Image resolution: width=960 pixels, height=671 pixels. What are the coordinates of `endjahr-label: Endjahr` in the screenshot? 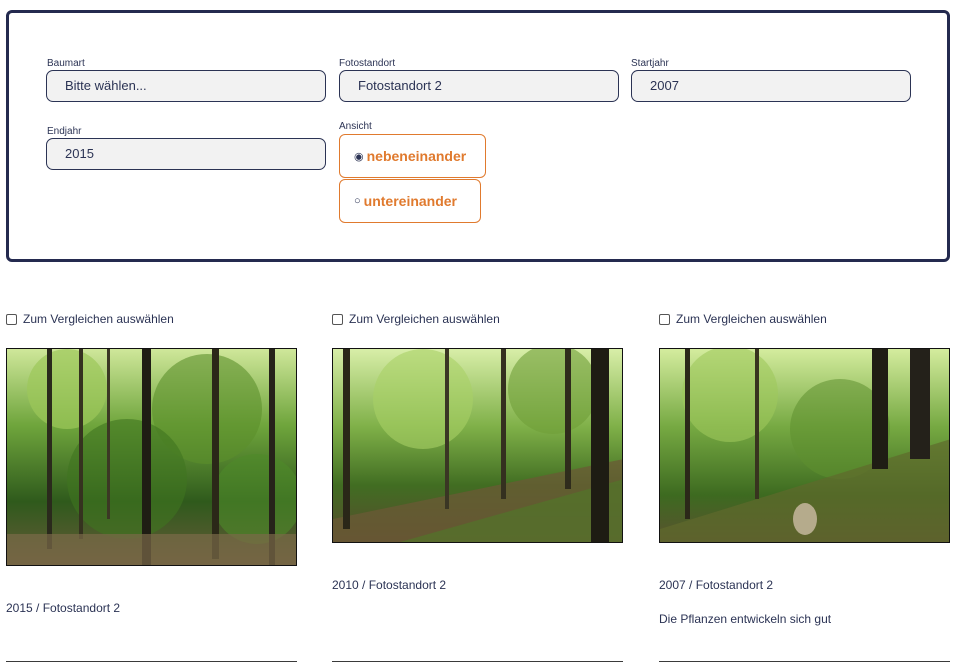 It's located at (64, 131).